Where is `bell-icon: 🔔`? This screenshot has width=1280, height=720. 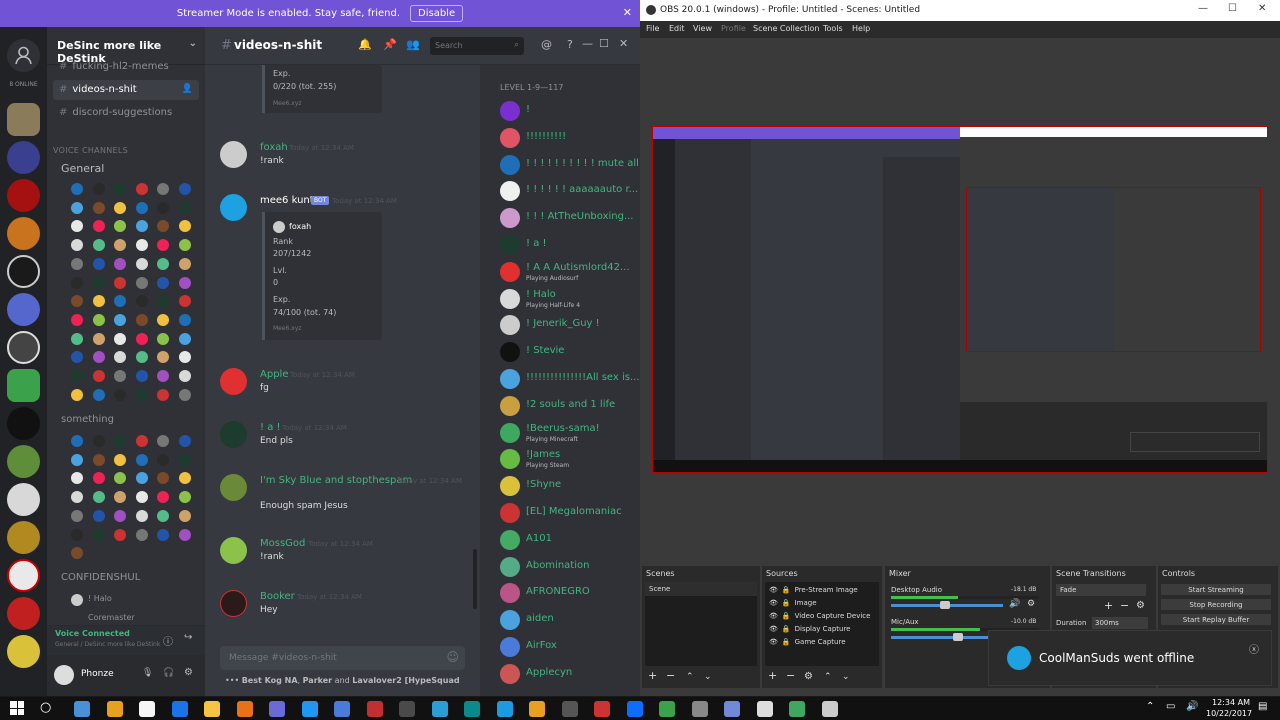
bell-icon: 🔔 is located at coordinates (365, 44).